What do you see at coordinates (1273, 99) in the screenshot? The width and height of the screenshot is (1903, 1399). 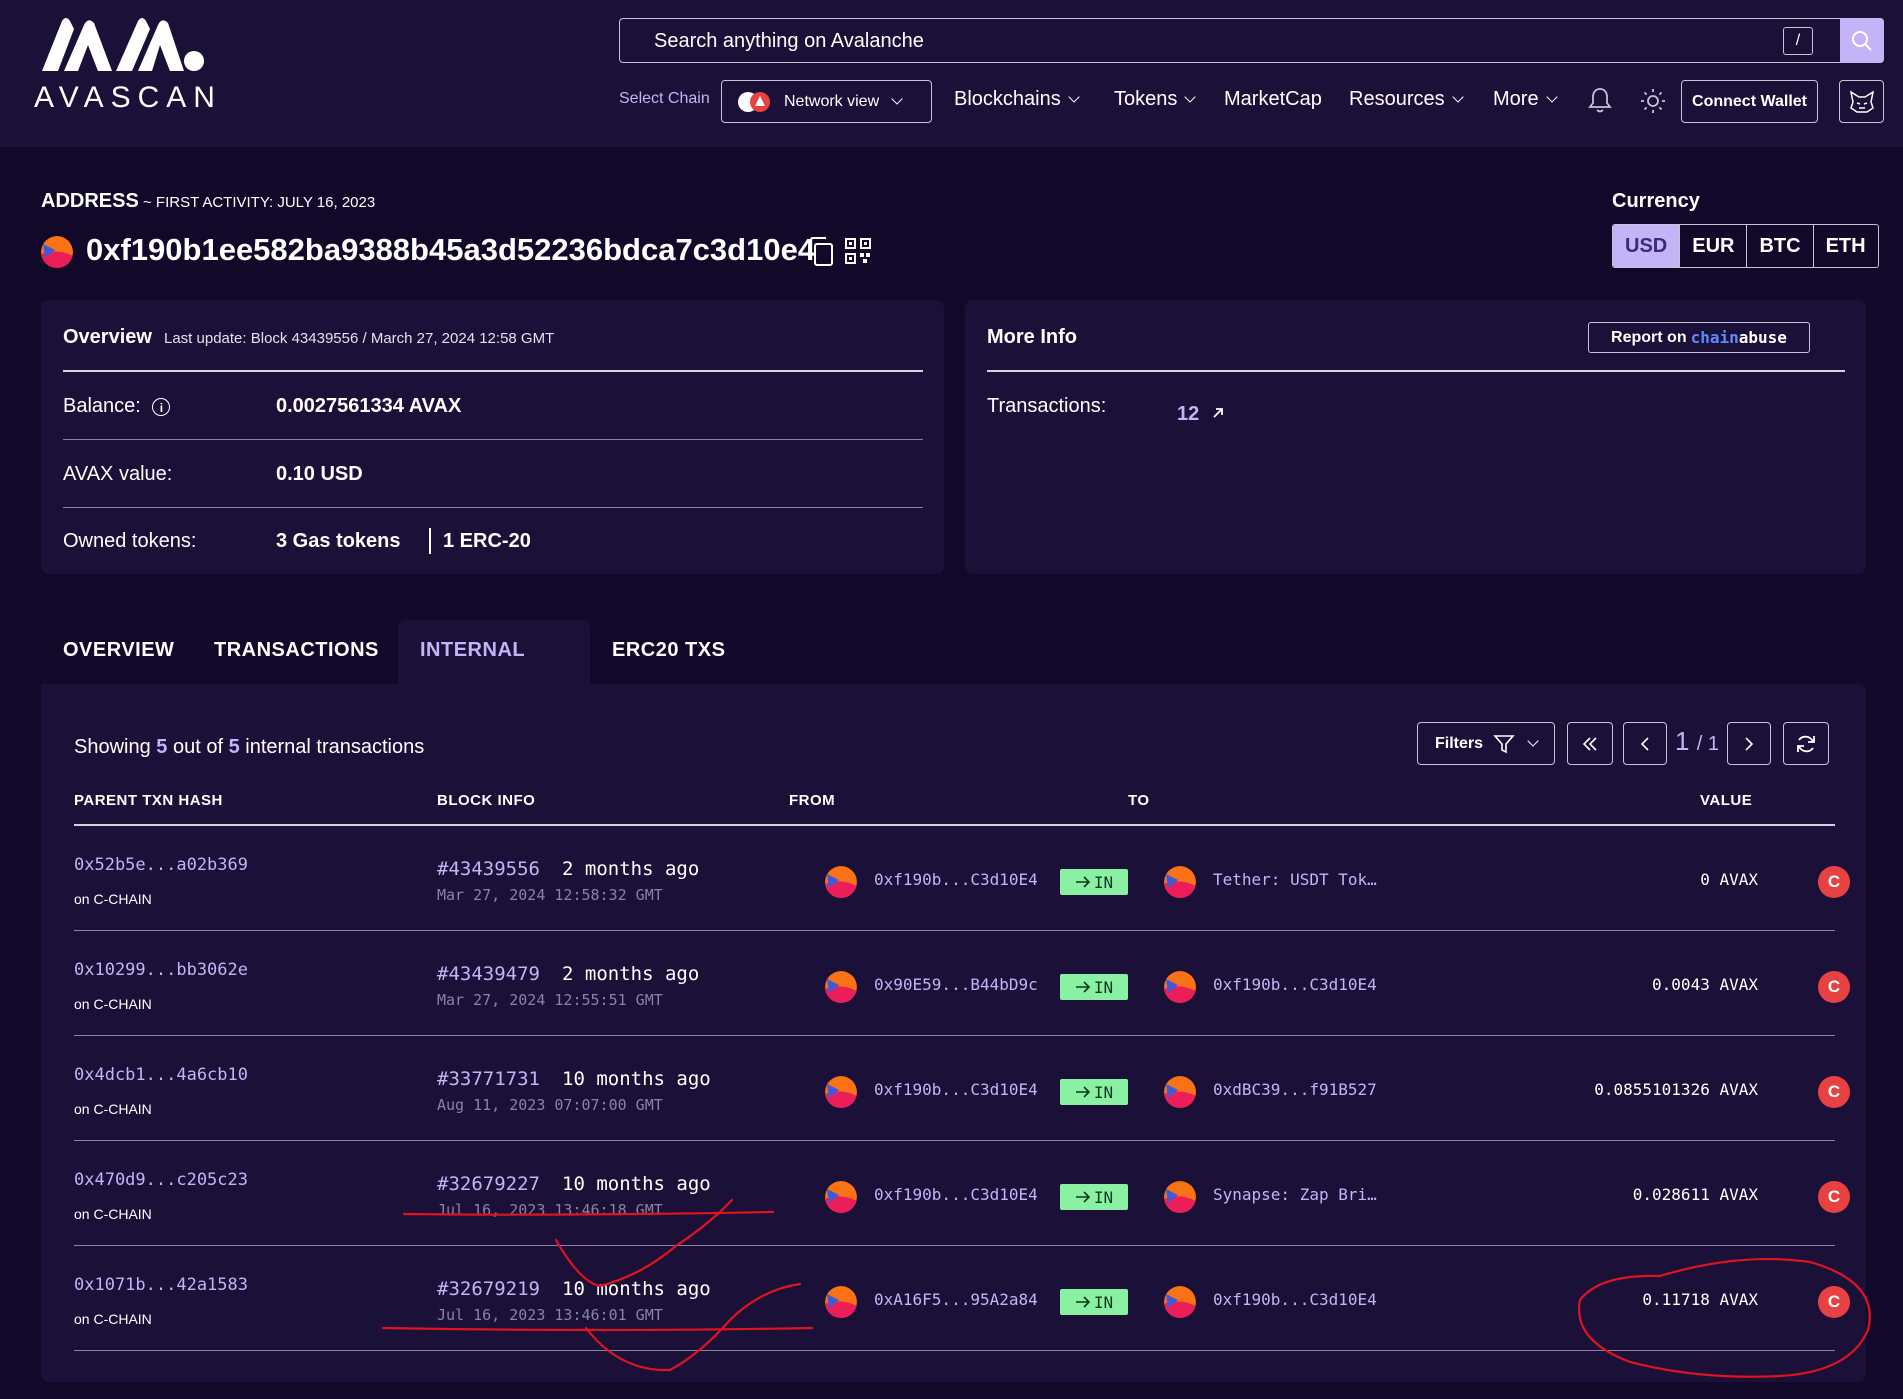 I see `nav-marketcap: MarketCap` at bounding box center [1273, 99].